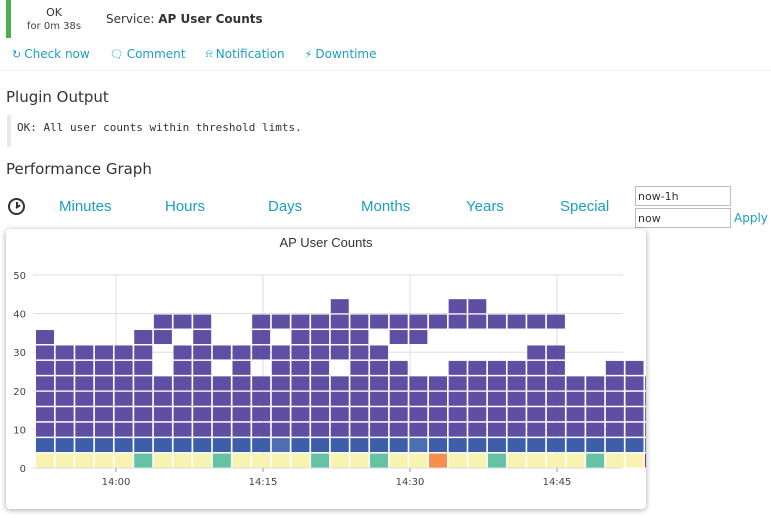 This screenshot has width=771, height=518. Describe the element at coordinates (346, 54) in the screenshot. I see `downtime-label: Downtime` at that location.